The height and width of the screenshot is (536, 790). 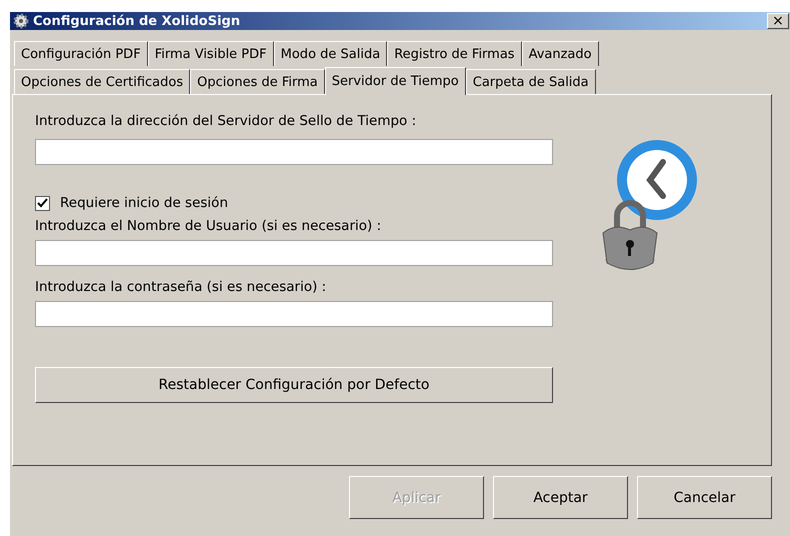 I want to click on tab: Carpeta de Salida, so click(x=531, y=81).